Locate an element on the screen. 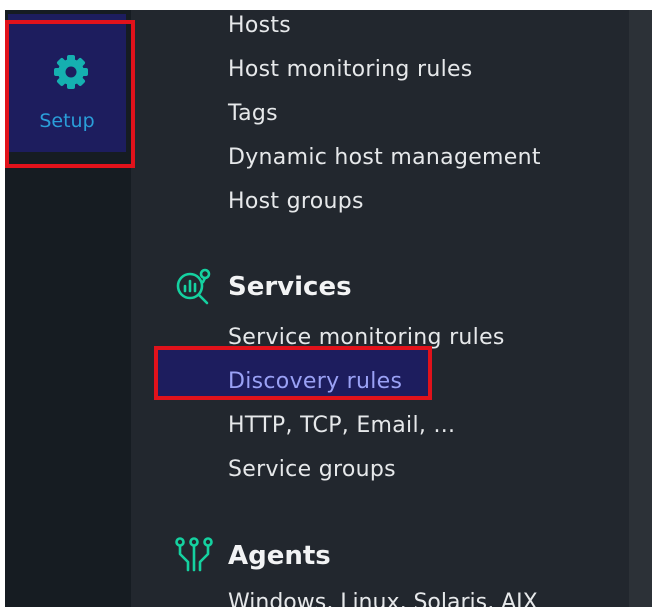  menu-item-service-groups: Service groups is located at coordinates (312, 470).